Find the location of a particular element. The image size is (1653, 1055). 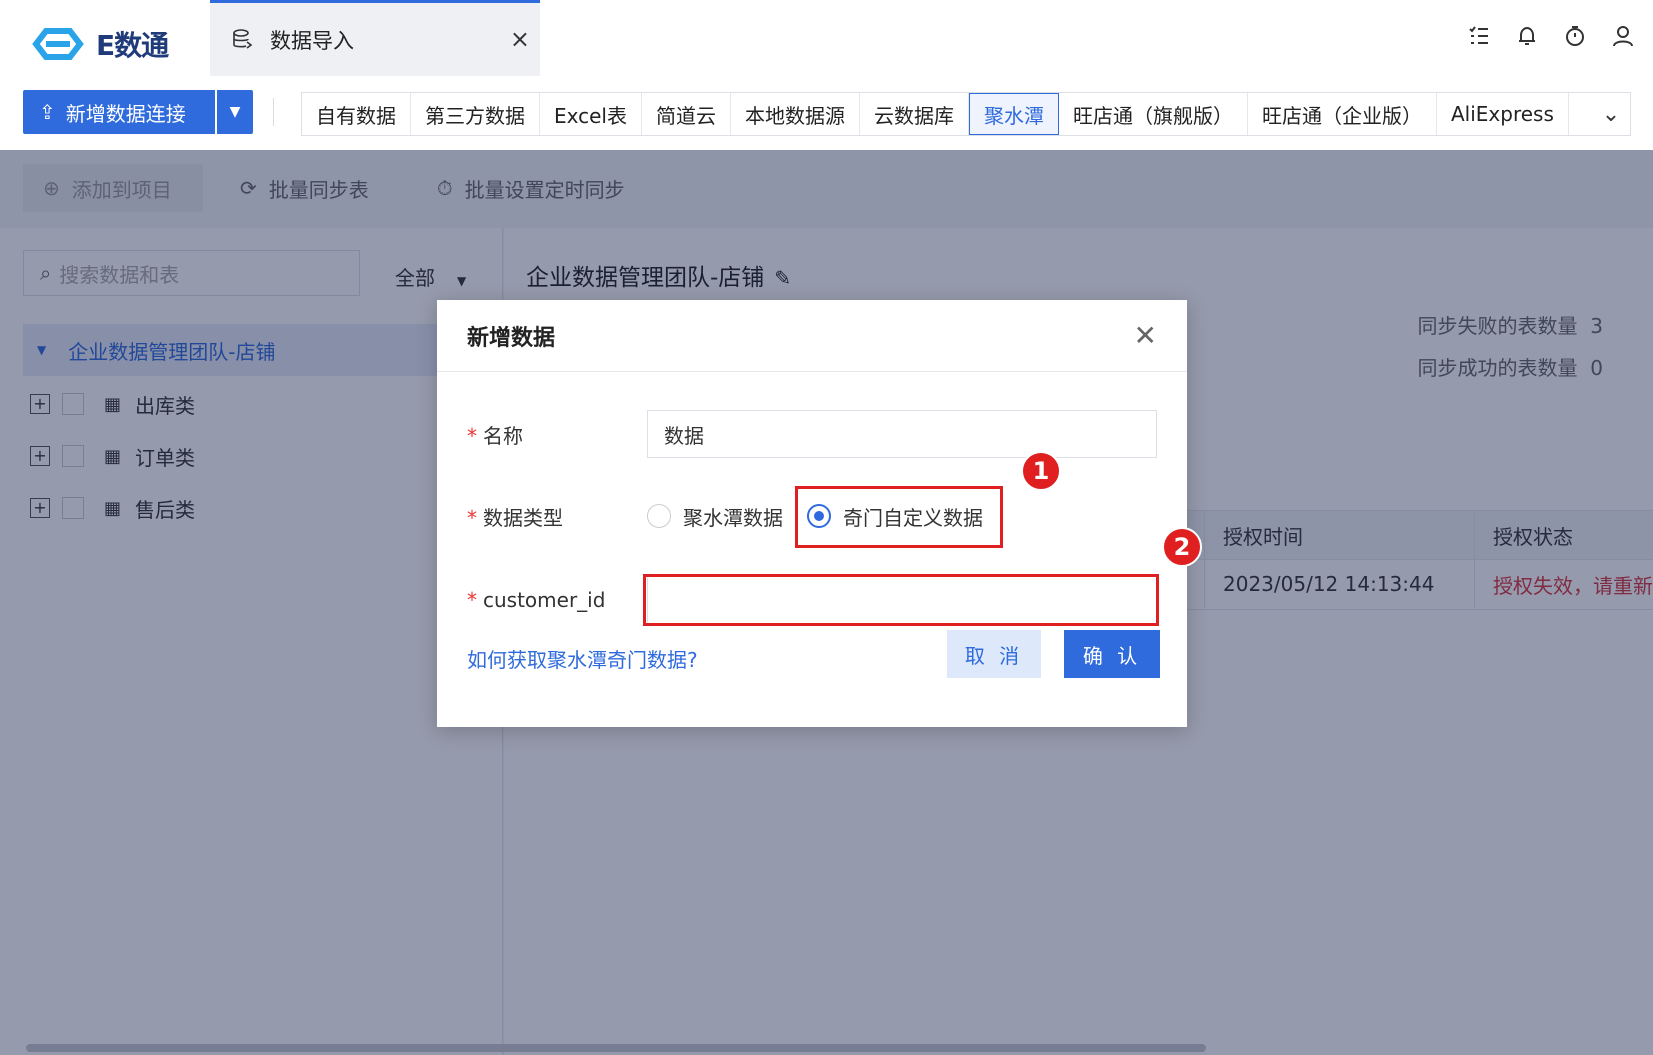

close-icon: × is located at coordinates (520, 39).